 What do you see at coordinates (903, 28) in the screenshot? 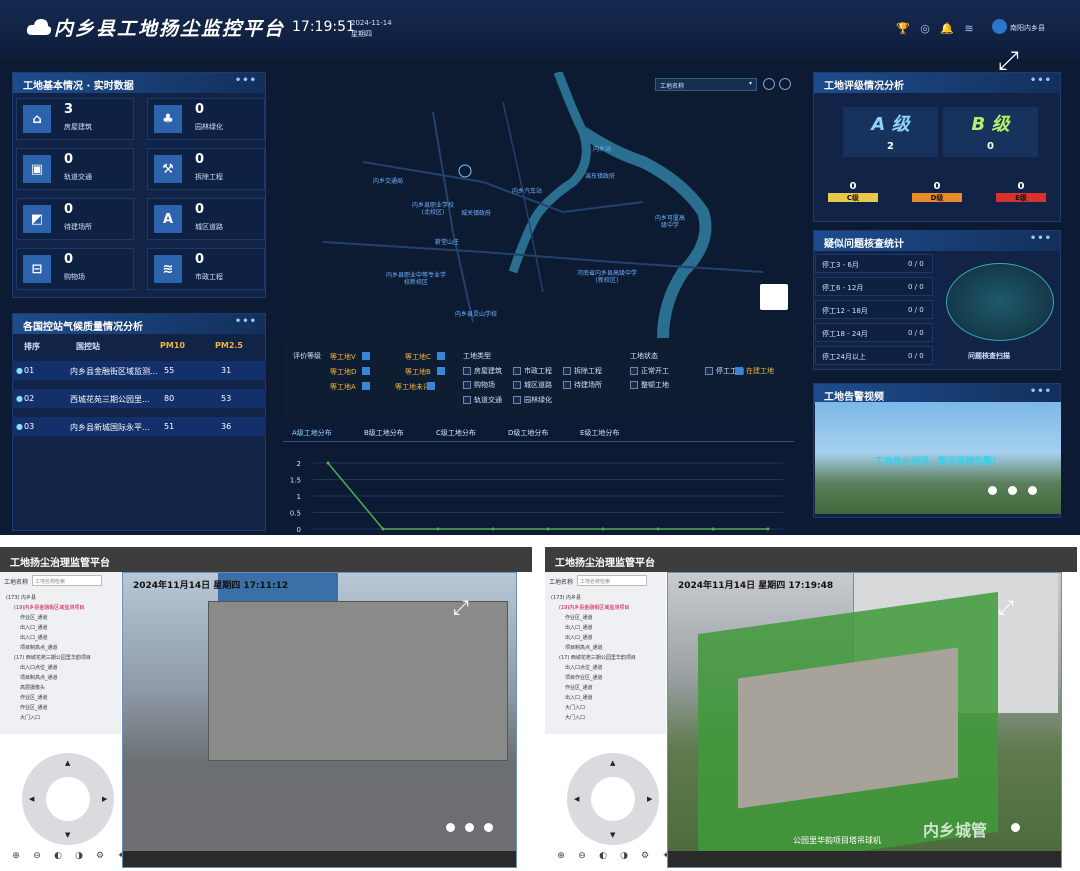
I see `trophy-icon: 🏆` at bounding box center [903, 28].